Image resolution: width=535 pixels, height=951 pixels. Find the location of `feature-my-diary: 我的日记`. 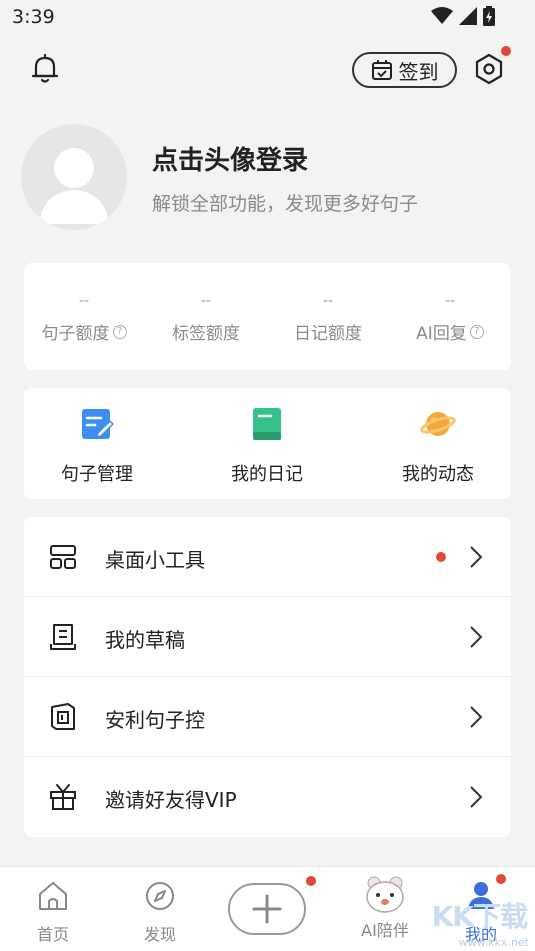

feature-my-diary: 我的日记 is located at coordinates (267, 446).